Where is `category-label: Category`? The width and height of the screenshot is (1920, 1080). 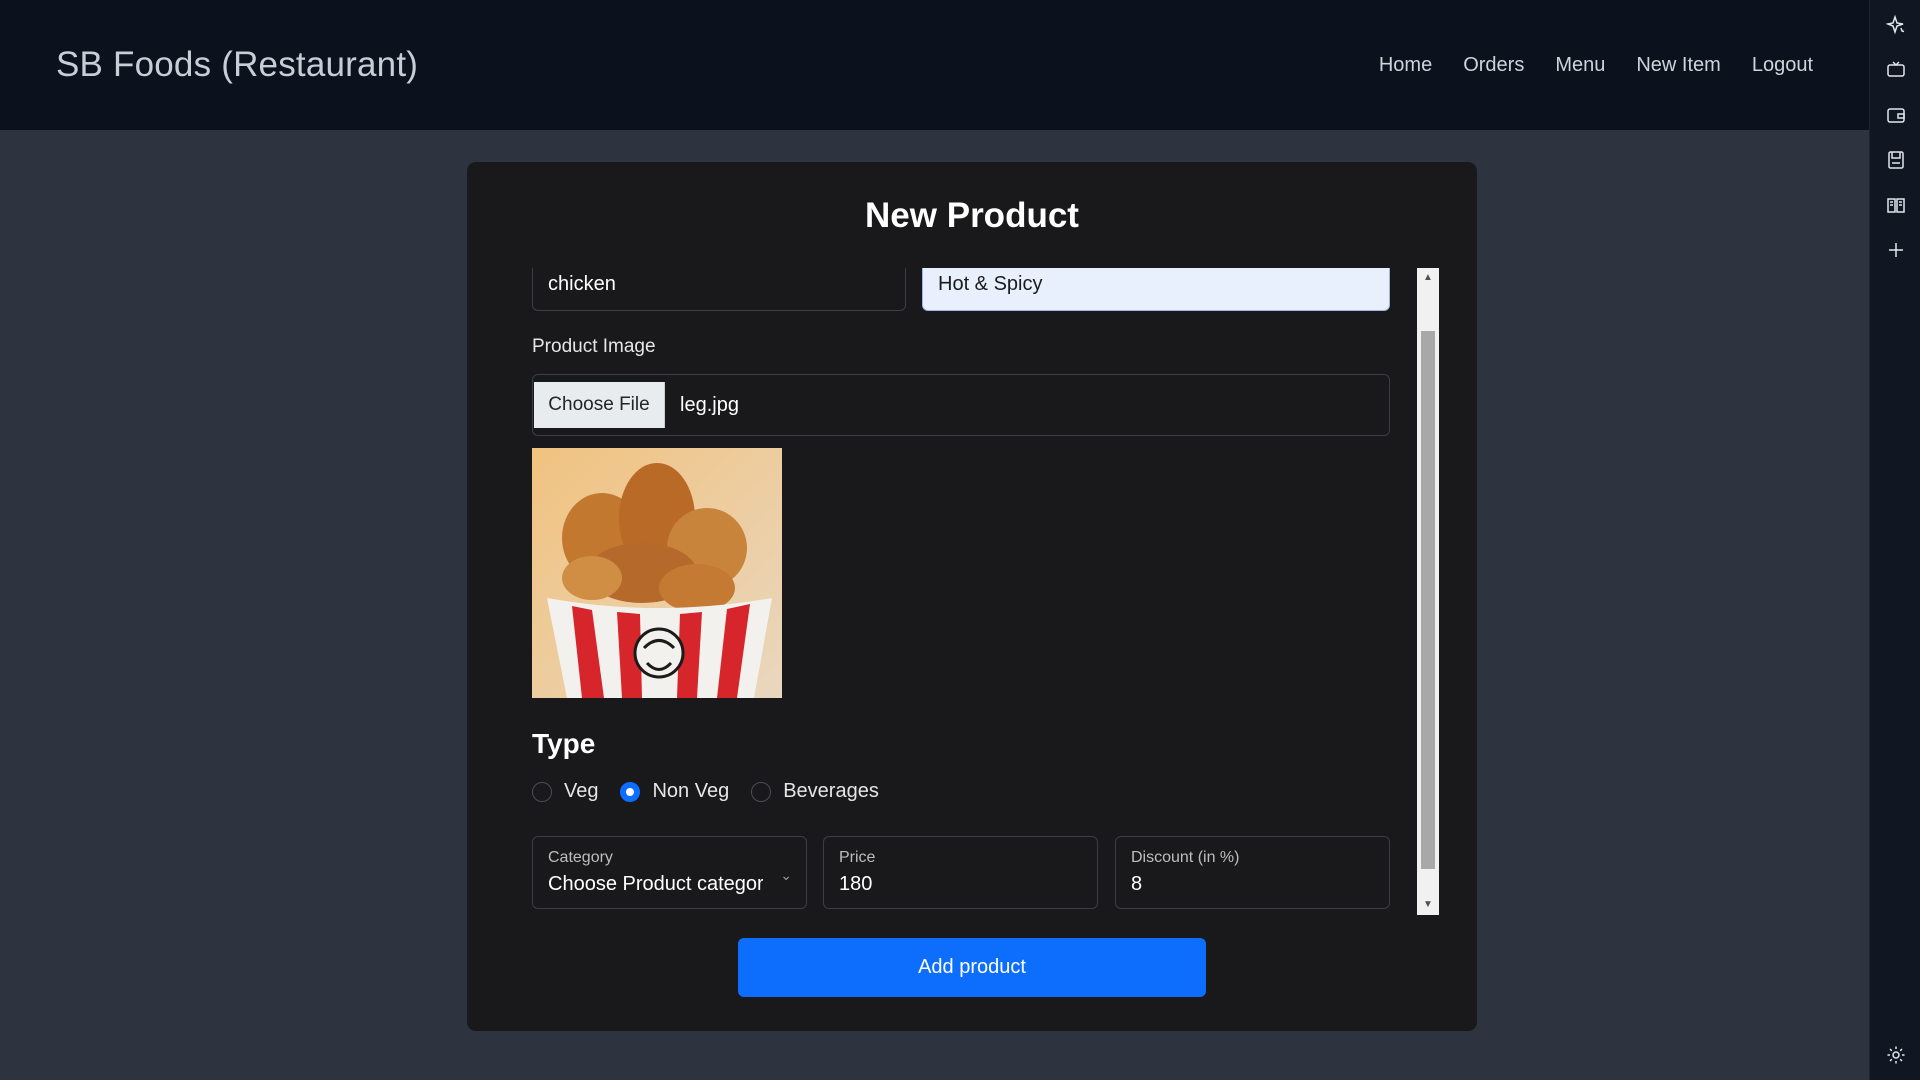
category-label: Category is located at coordinates (580, 857).